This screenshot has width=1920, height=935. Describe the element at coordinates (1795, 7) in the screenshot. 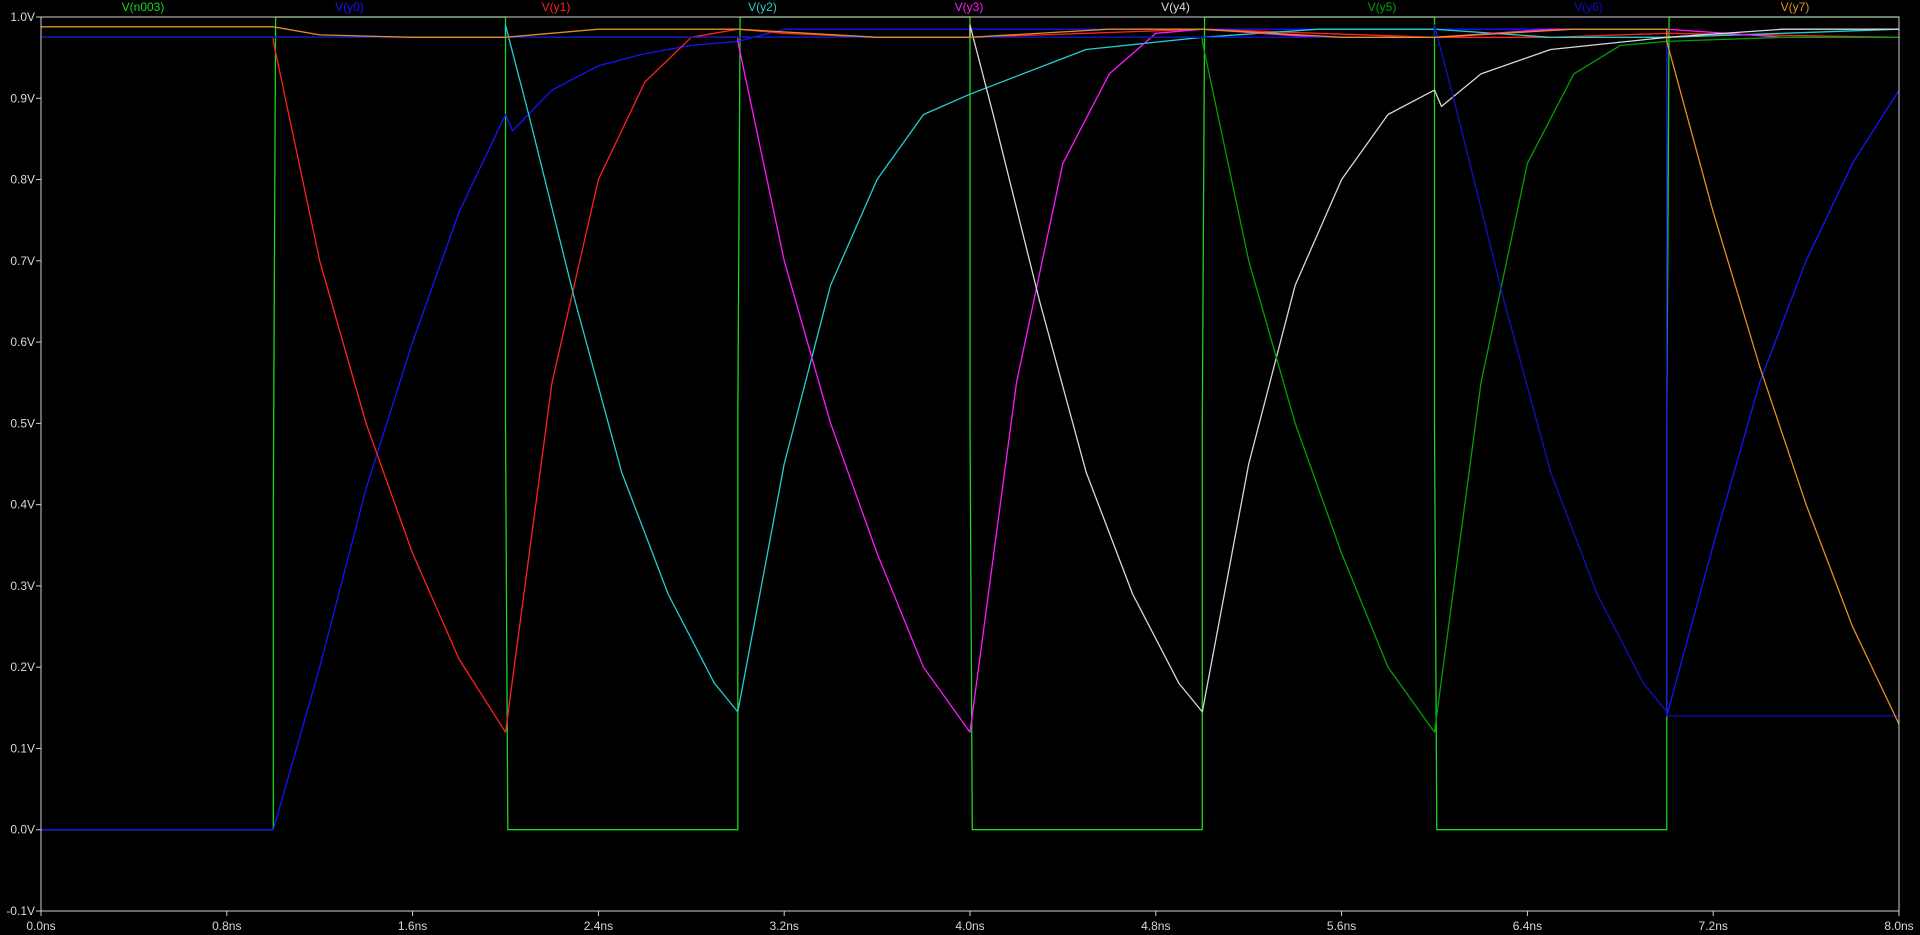

I see `legend-entry-vy7: V(y7)` at that location.